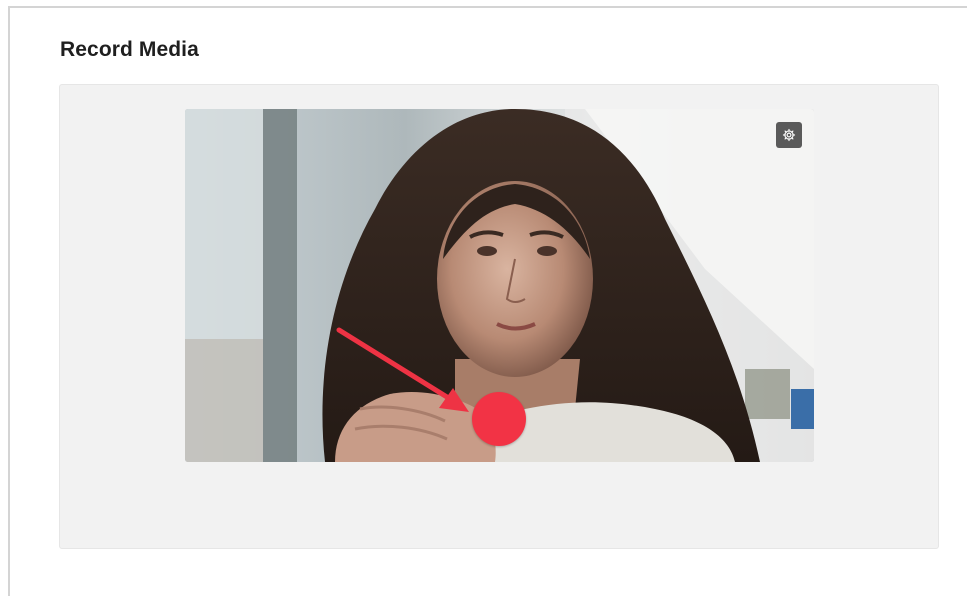 Image resolution: width=967 pixels, height=596 pixels. I want to click on record-circle-icon, so click(499, 419).